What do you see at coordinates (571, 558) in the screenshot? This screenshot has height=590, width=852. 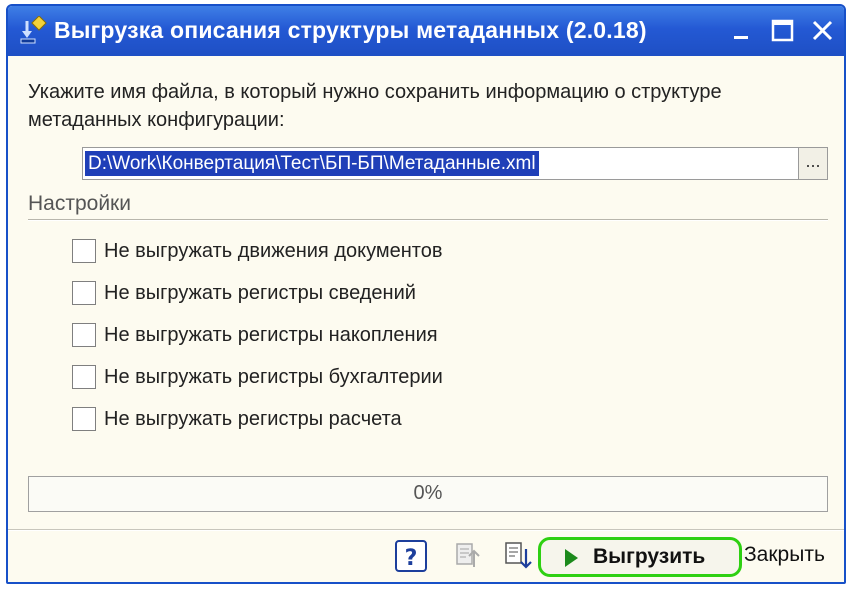 I see `play-icon` at bounding box center [571, 558].